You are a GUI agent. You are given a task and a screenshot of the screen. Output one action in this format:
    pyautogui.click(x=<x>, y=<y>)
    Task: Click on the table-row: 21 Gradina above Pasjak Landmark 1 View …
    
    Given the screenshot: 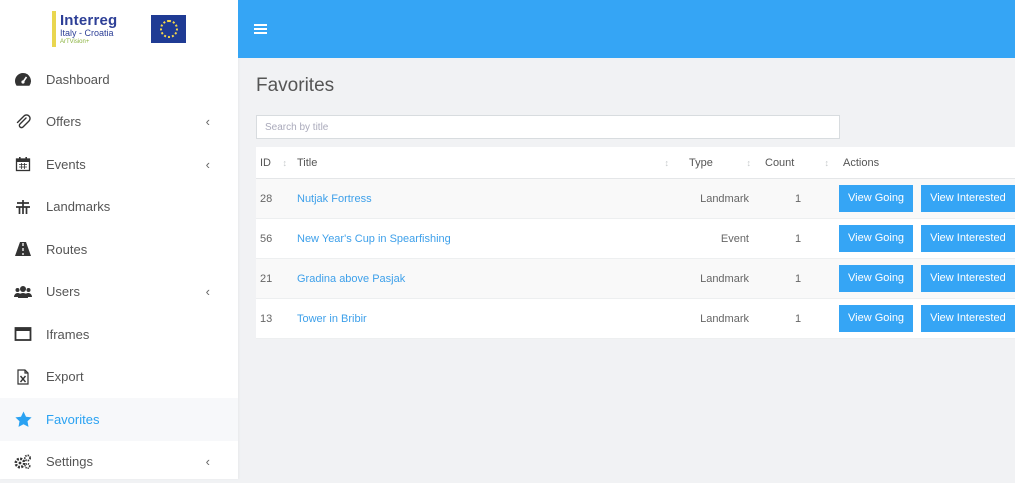 What is the action you would take?
    pyautogui.click(x=635, y=279)
    